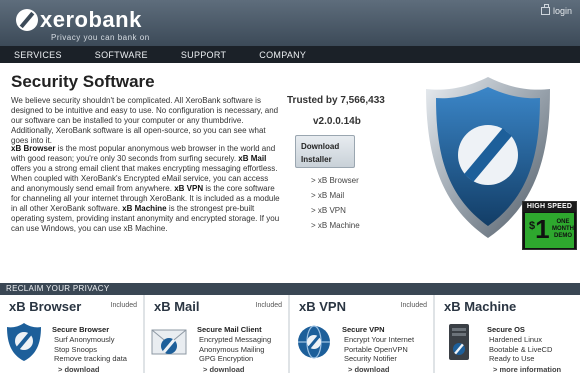 The height and width of the screenshot is (373, 580). I want to click on card-feature: Anonymous Mailing, so click(232, 349).